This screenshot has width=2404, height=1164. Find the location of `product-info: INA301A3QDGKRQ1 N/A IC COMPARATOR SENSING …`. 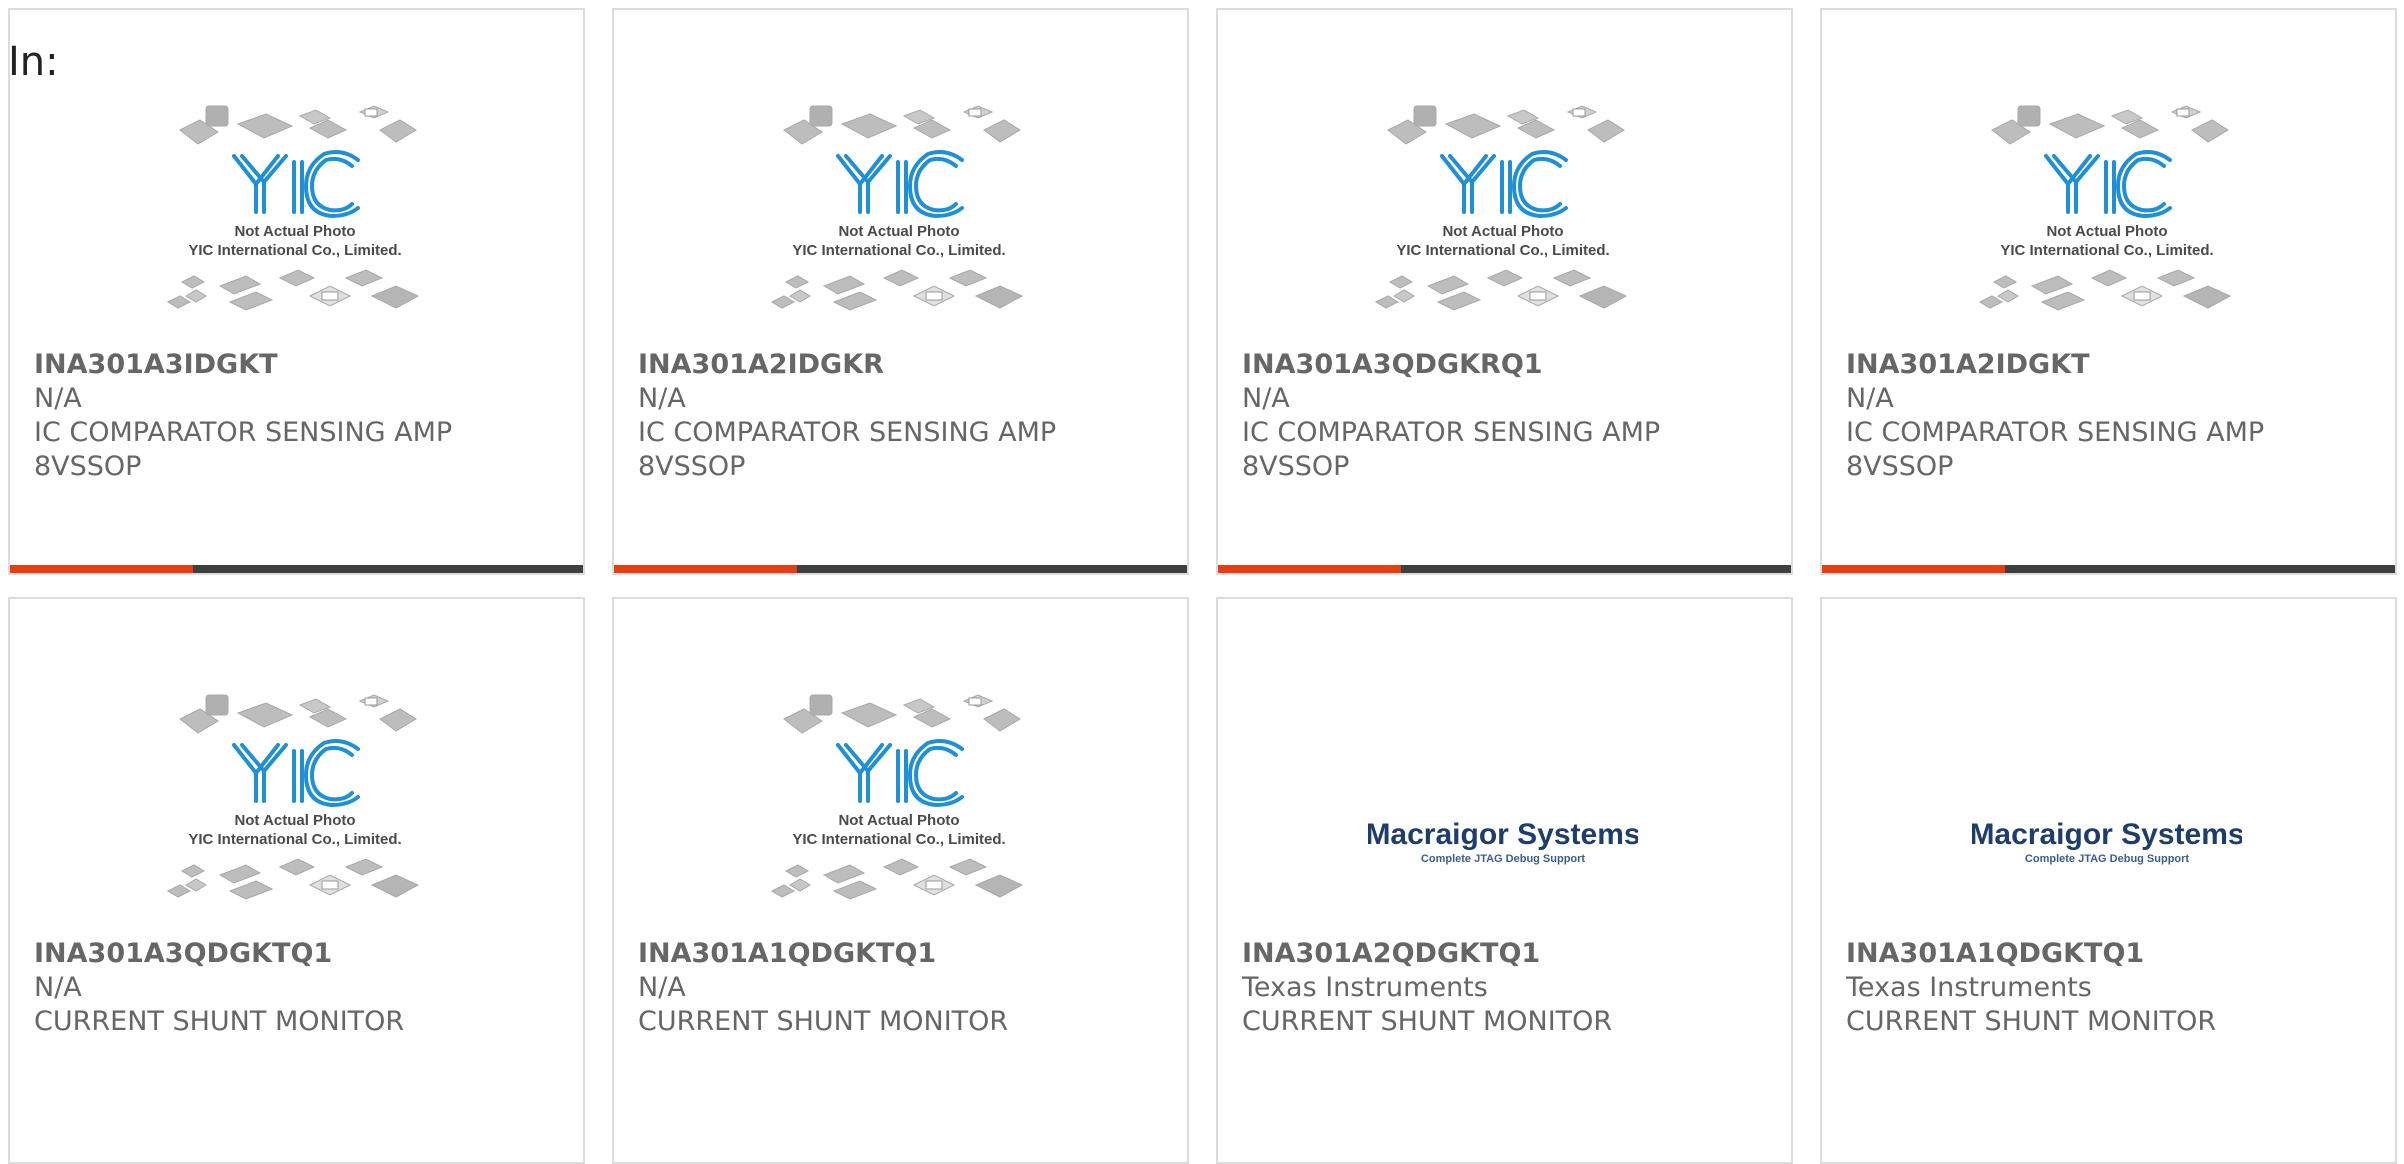

product-info: INA301A3QDGKRQ1 N/A IC COMPARATOR SENSING … is located at coordinates (1502, 416).